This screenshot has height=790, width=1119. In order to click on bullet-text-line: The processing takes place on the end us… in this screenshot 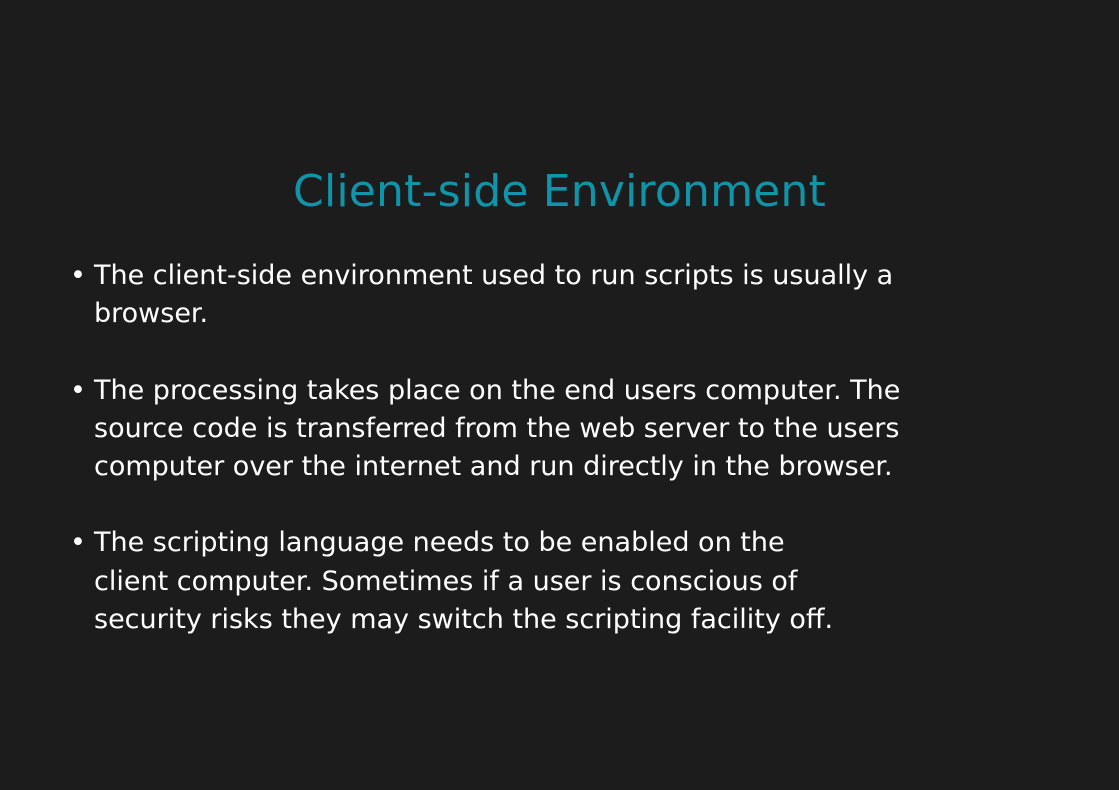, I will do `click(497, 390)`.